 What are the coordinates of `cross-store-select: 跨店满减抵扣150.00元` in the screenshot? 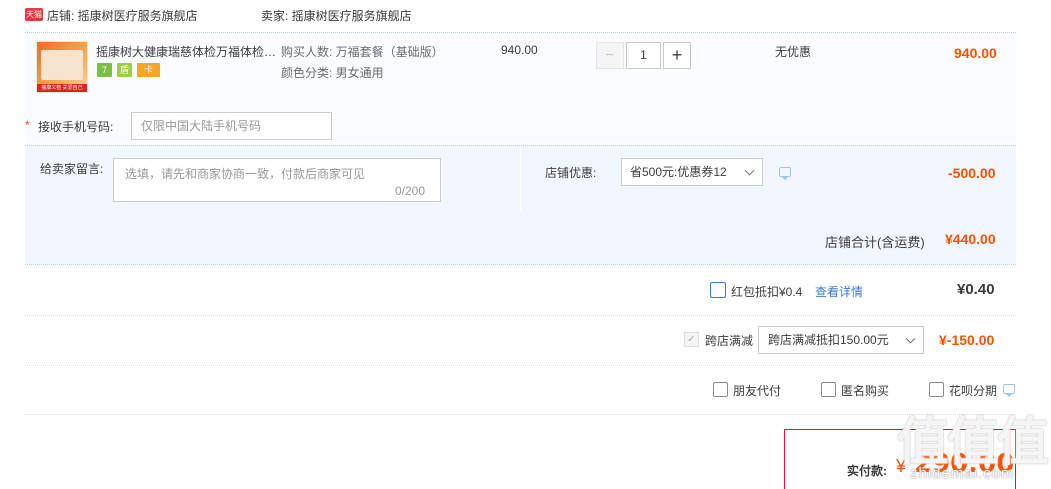 It's located at (841, 340).